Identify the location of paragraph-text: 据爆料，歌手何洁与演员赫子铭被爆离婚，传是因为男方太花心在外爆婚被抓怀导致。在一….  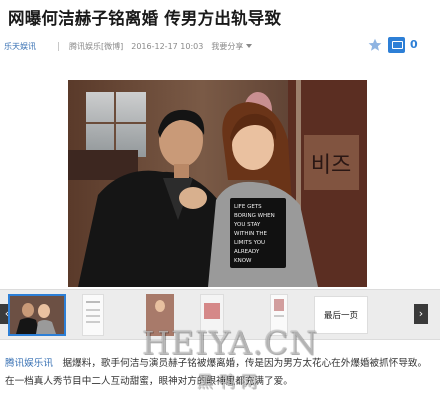
(216, 372).